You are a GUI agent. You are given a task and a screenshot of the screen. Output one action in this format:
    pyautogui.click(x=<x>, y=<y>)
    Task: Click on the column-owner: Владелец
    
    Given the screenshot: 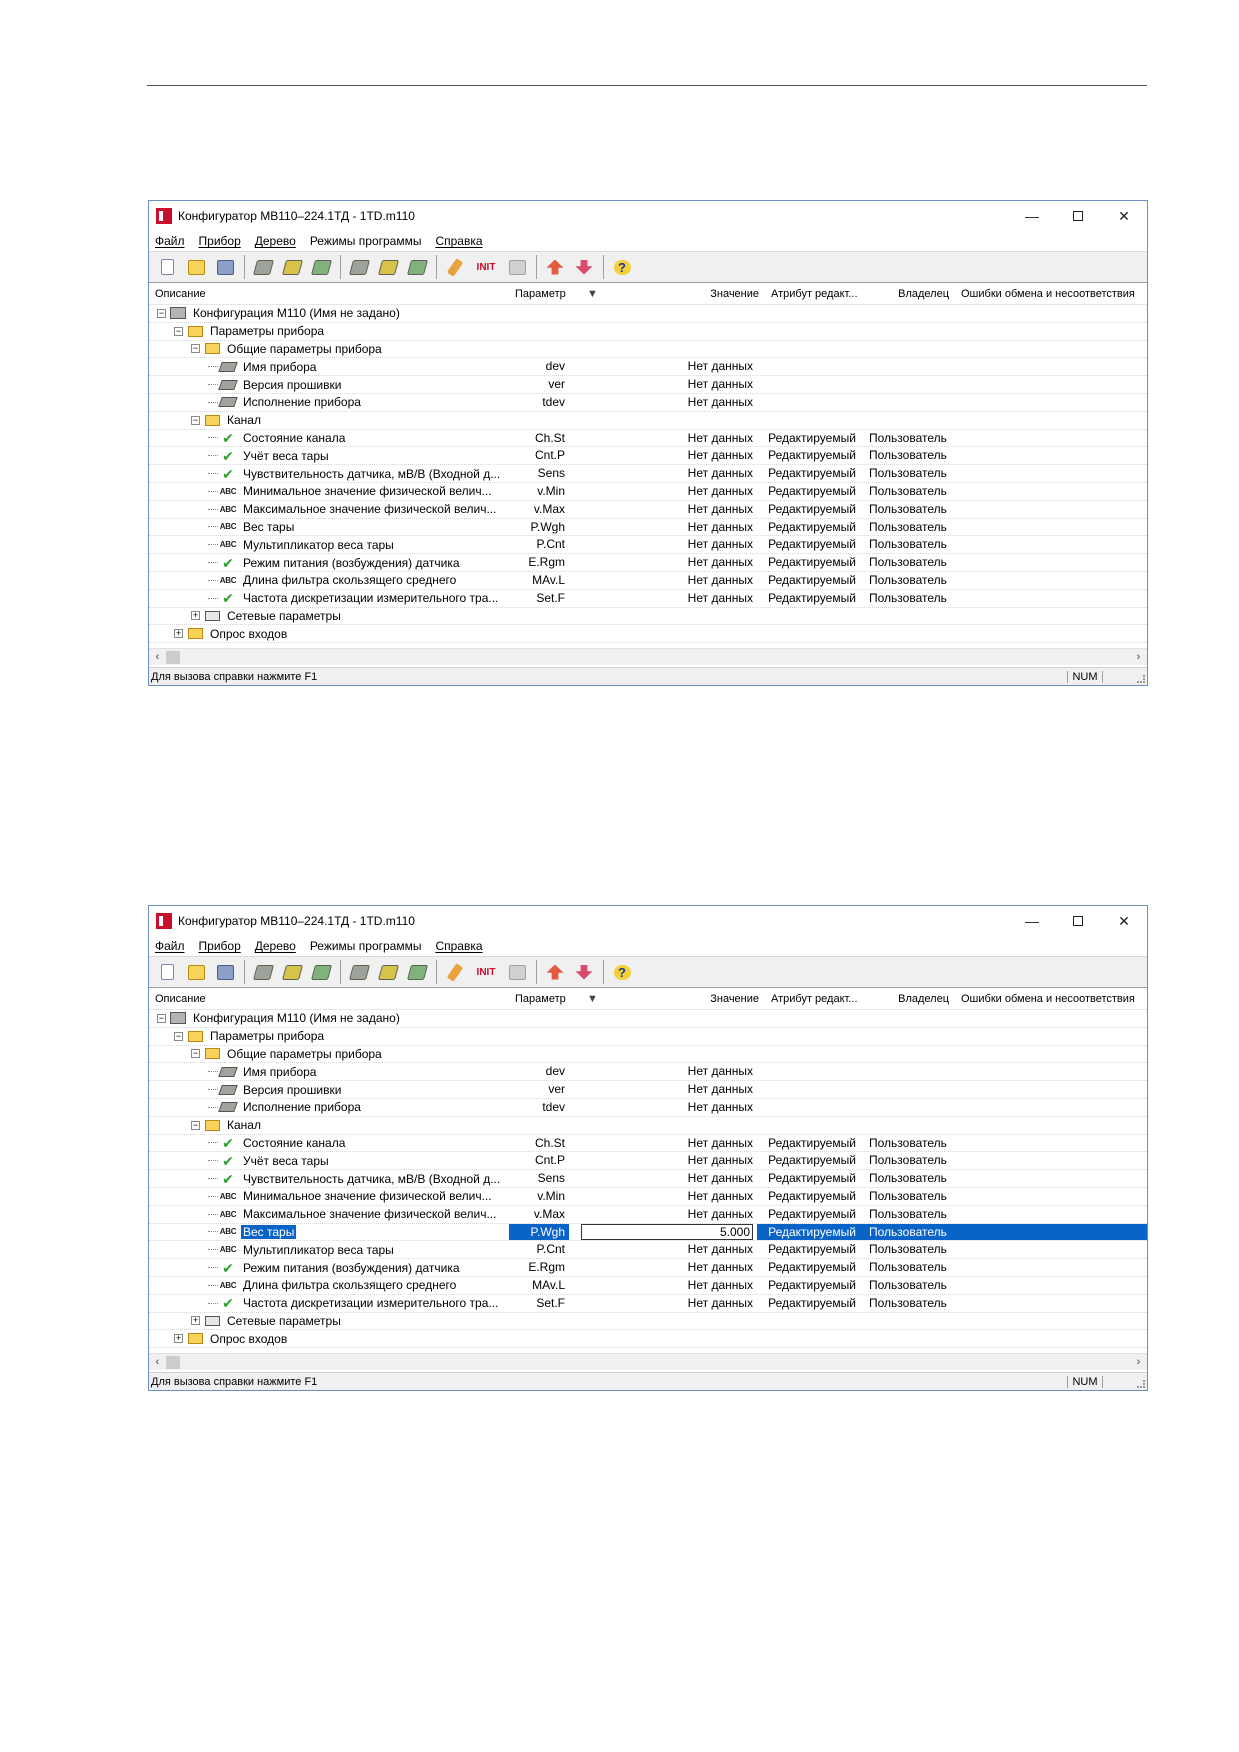 What is the action you would take?
    pyautogui.click(x=915, y=999)
    